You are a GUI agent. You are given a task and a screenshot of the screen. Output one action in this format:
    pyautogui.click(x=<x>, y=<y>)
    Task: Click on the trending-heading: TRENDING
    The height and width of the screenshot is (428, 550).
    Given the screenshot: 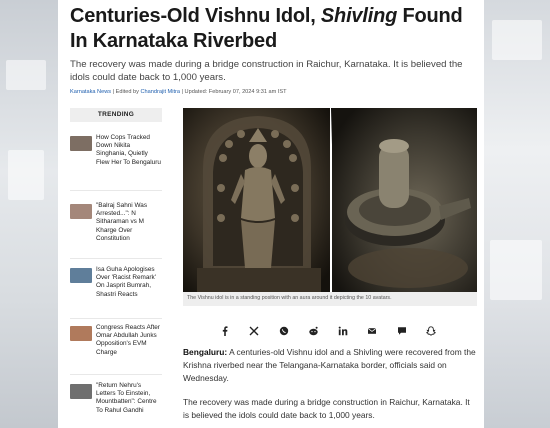 What is the action you would take?
    pyautogui.click(x=116, y=115)
    